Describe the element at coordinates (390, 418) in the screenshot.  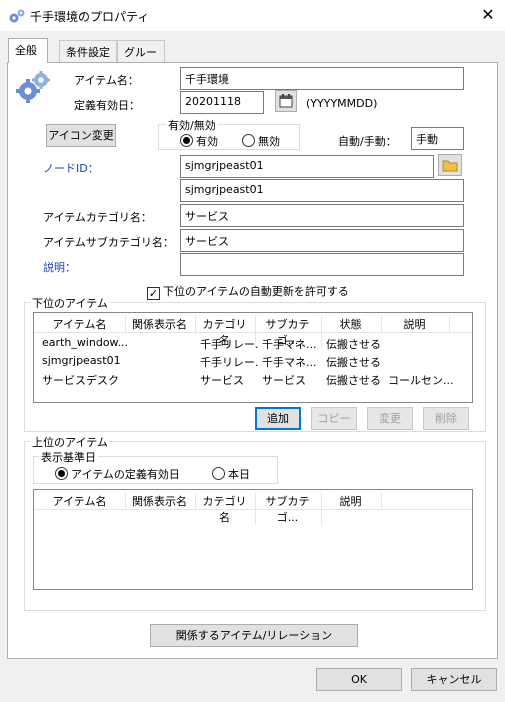
I see `change-button: 変更` at that location.